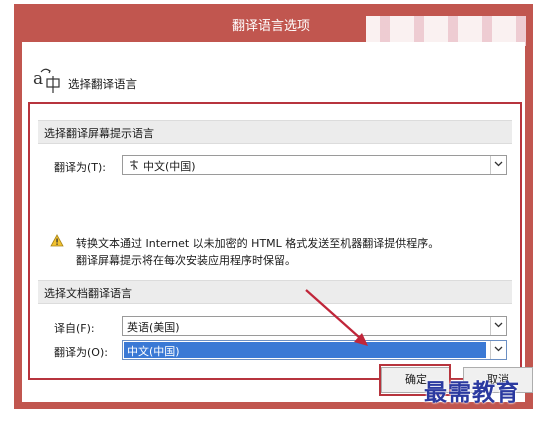 The width and height of the screenshot is (547, 421). I want to click on annotation-arrow-icon, so click(336, 317).